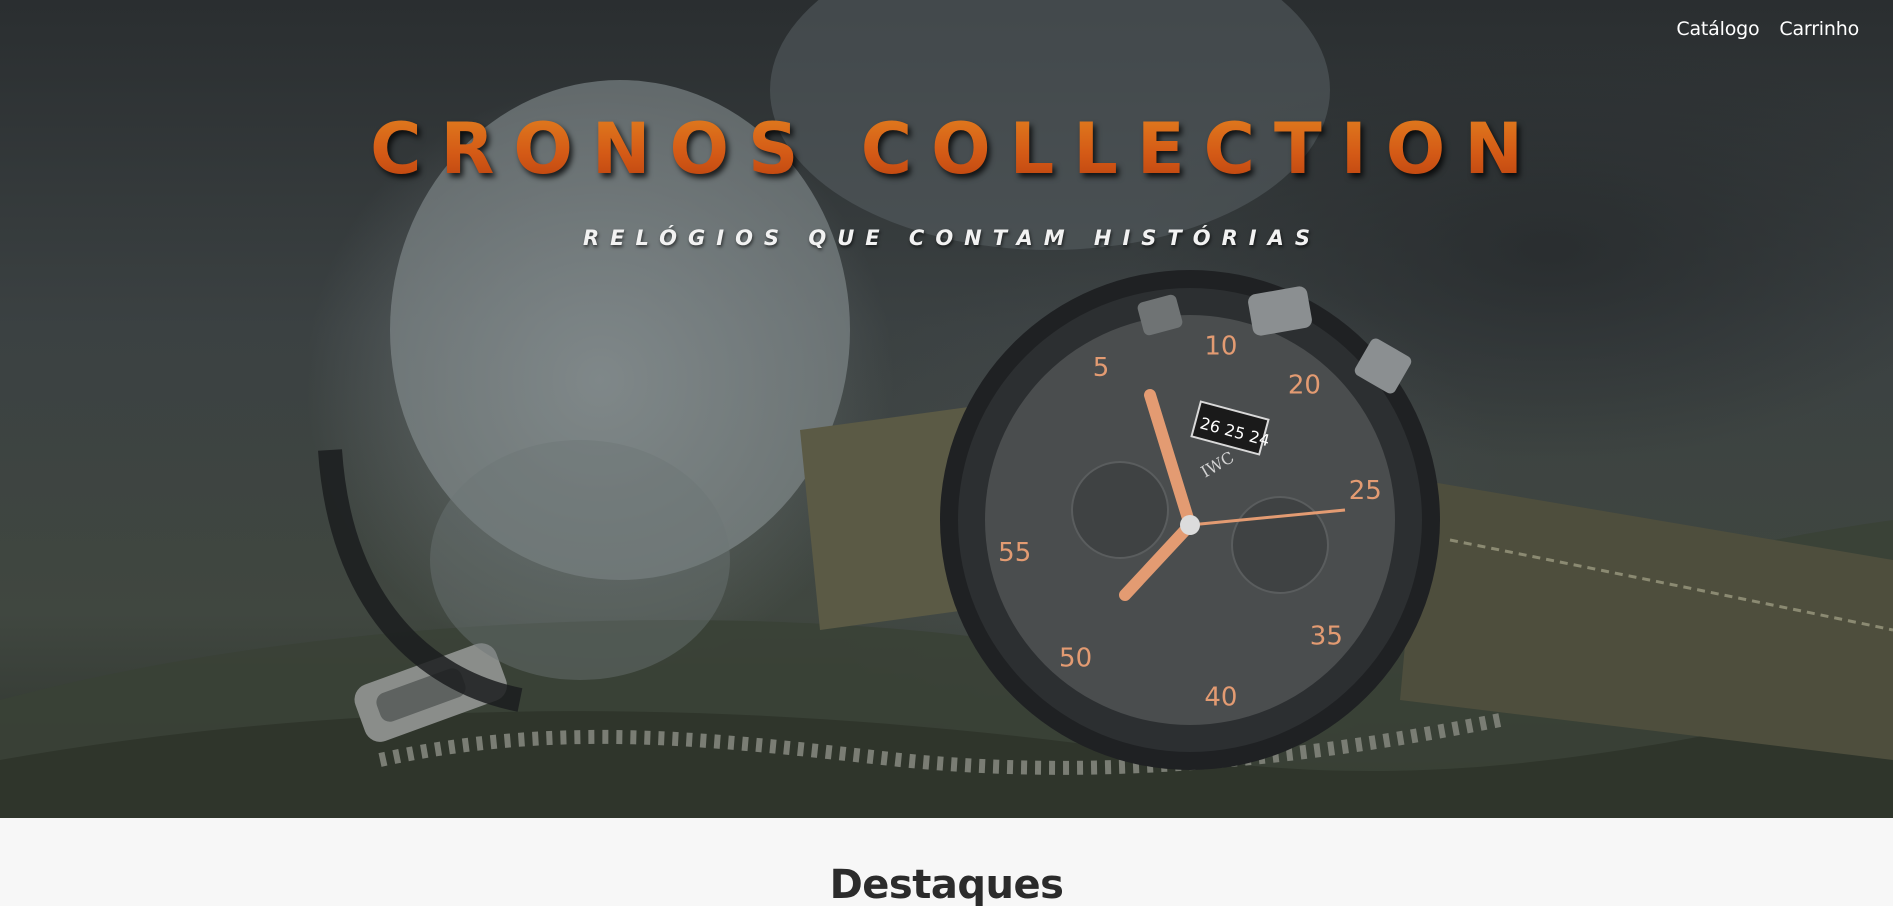 Image resolution: width=1893 pixels, height=906 pixels. I want to click on dial-numeral: 40, so click(1220, 697).